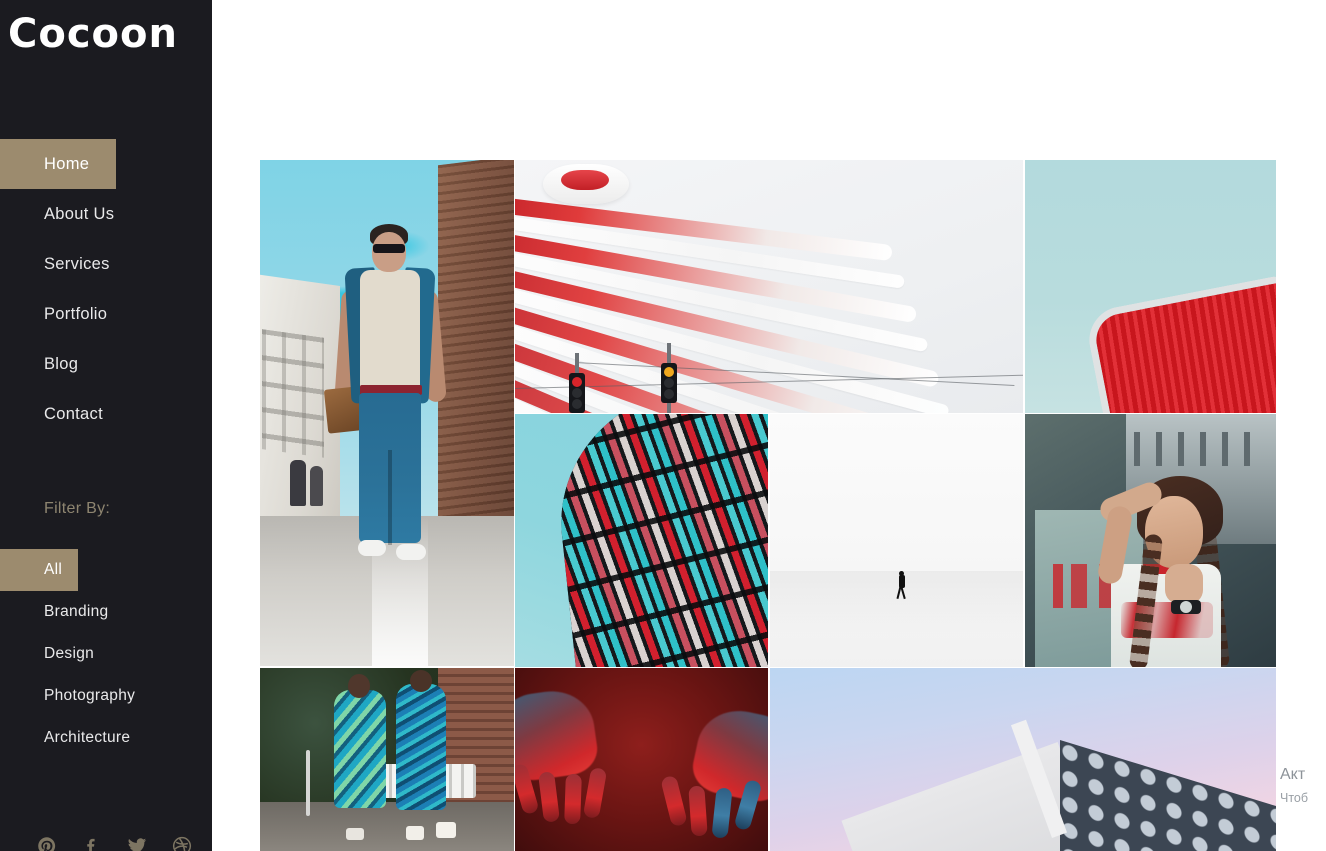 This screenshot has width=1326, height=851. I want to click on gallery-item-petersen-museum, so click(769, 286).